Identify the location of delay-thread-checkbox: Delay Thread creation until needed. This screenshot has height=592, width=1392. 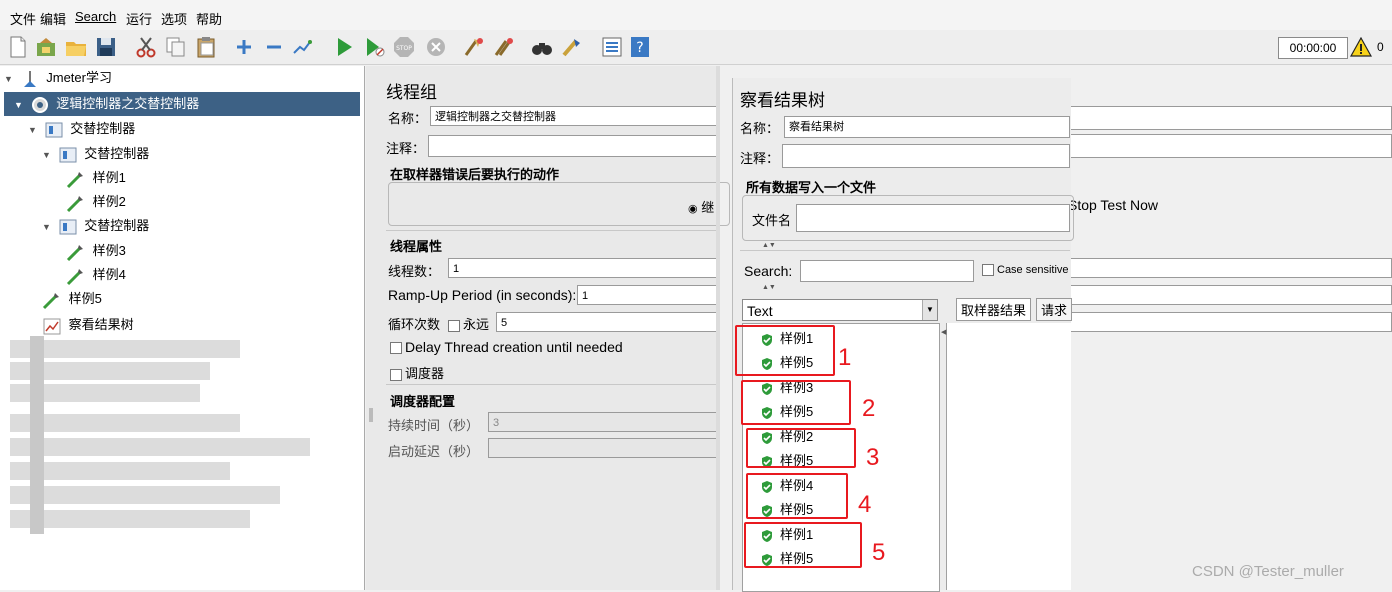
(506, 347).